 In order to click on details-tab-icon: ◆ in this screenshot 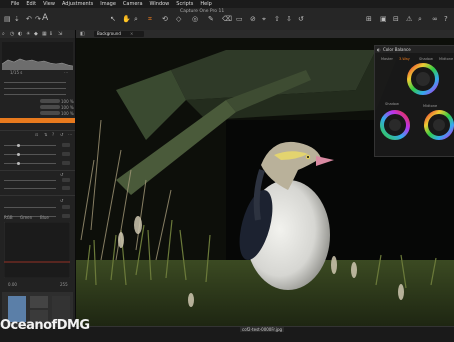, I will do `click(36, 34)`.